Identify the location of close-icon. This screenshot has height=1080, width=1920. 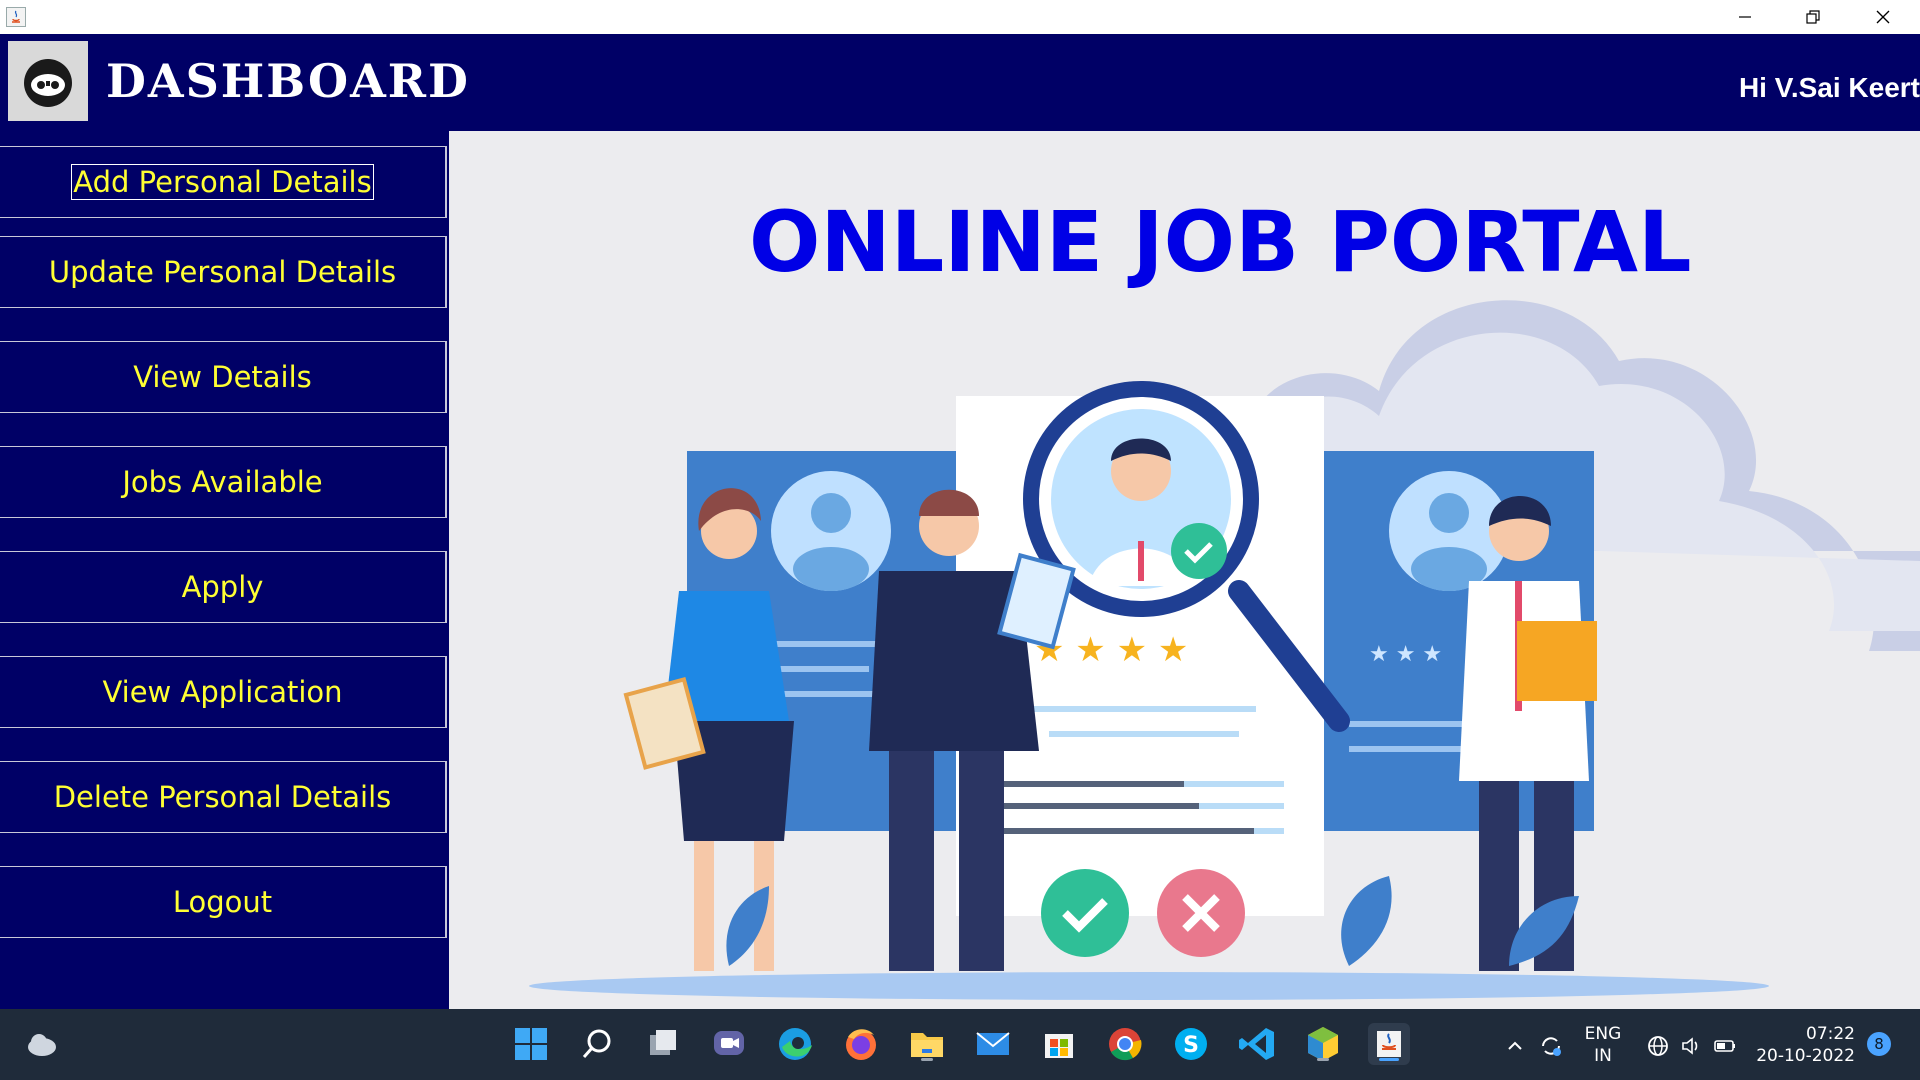
(1883, 17).